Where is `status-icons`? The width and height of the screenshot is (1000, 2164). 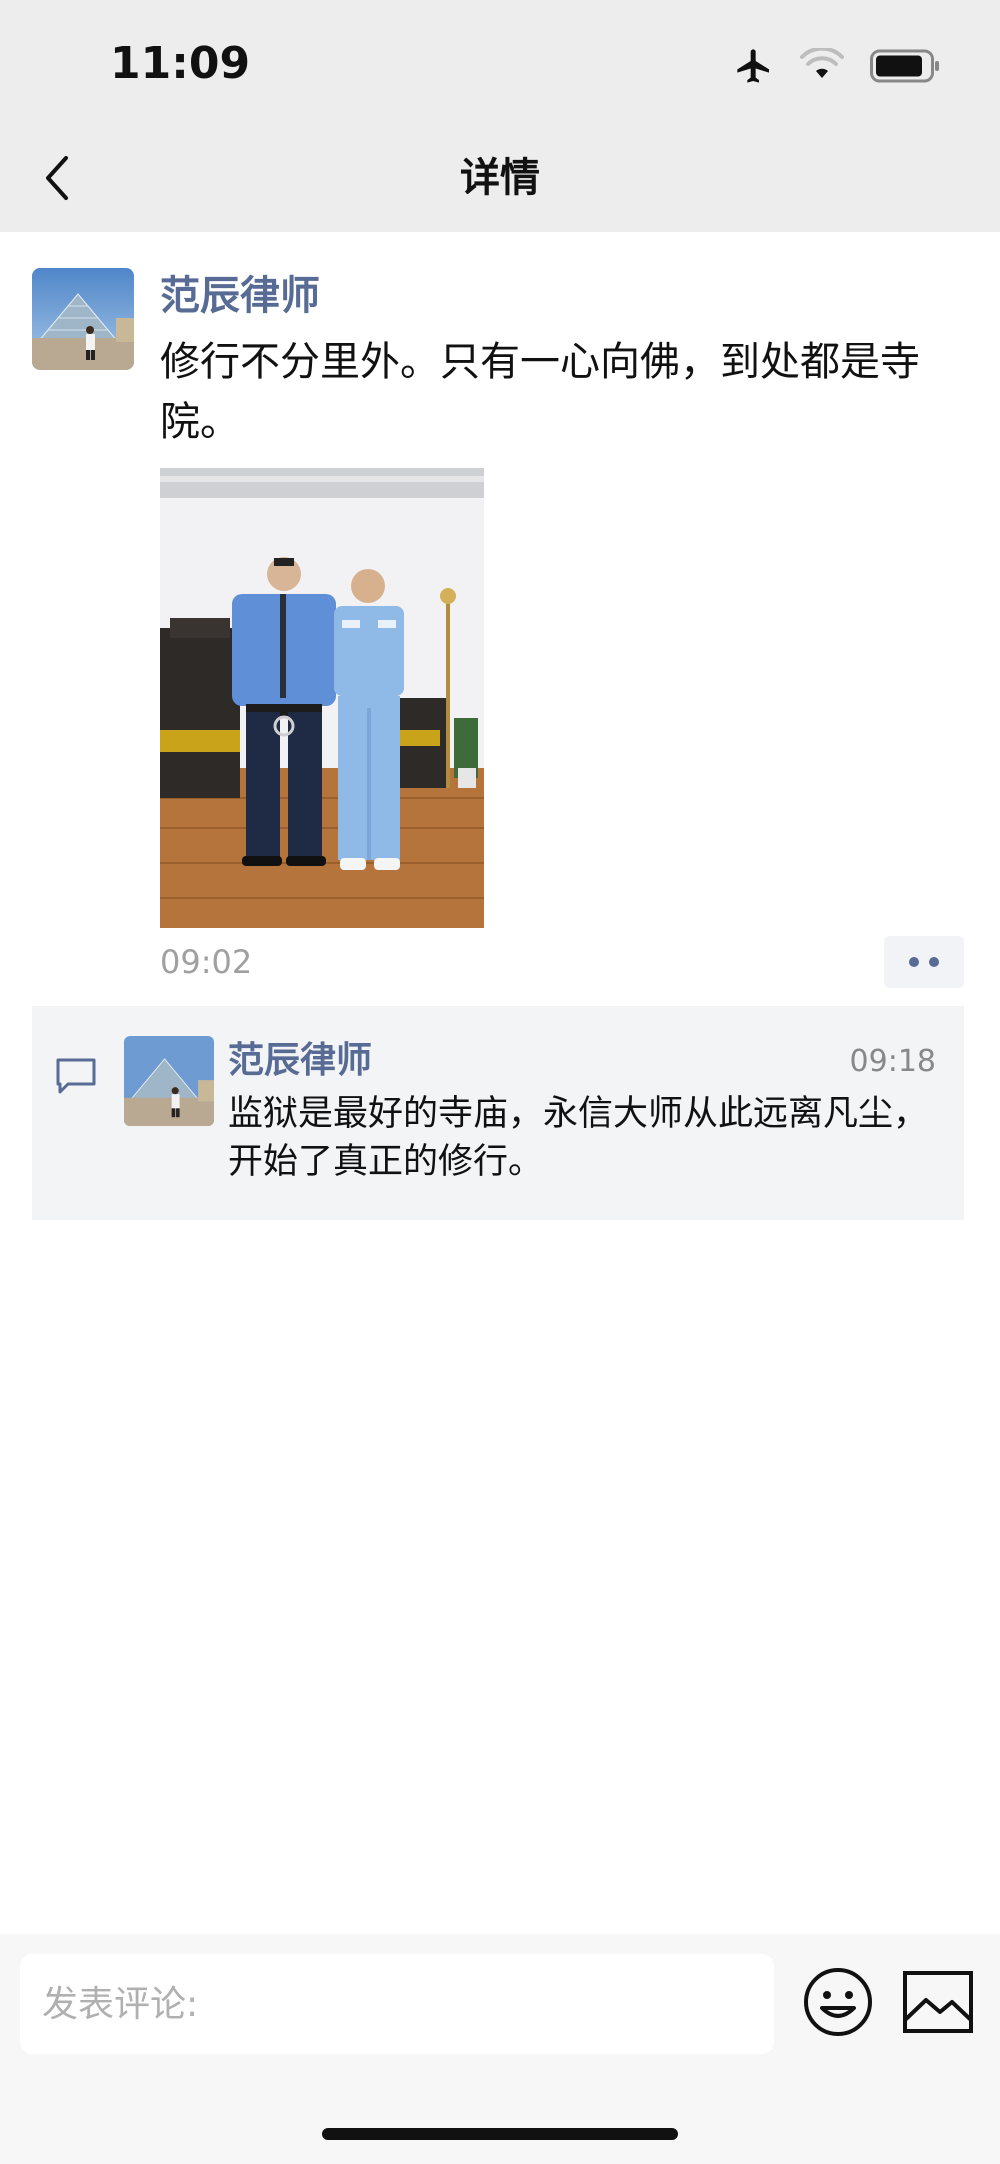
status-icons is located at coordinates (837, 66).